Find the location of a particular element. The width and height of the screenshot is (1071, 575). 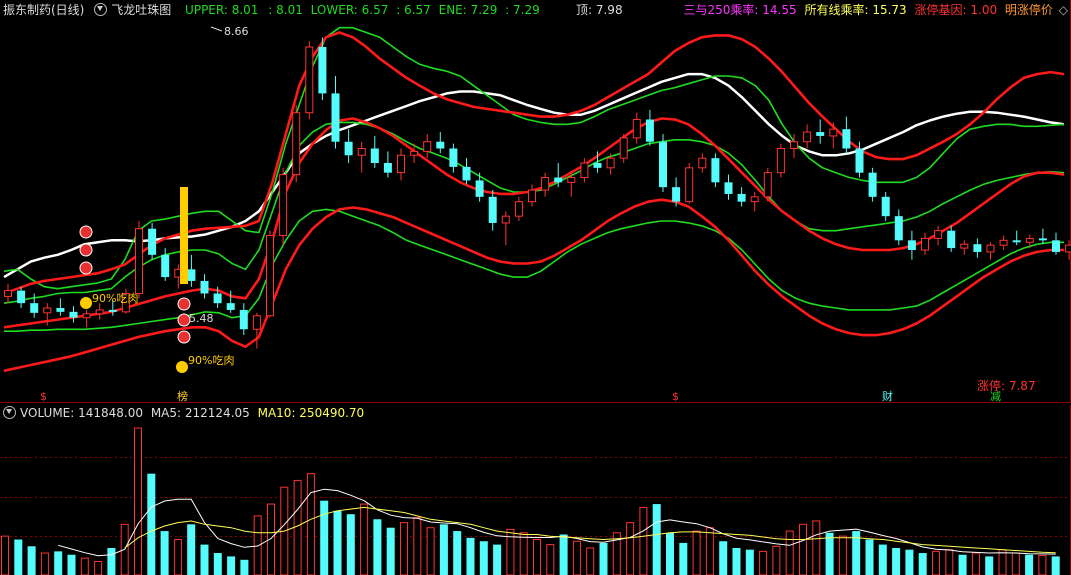

note-label-2: 90%吃肉 is located at coordinates (211, 360).